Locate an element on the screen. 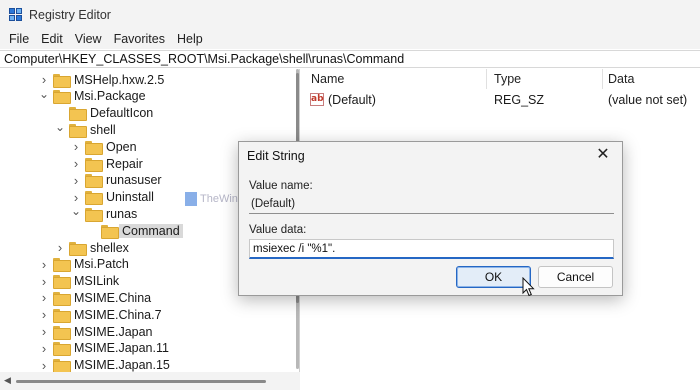 Image resolution: width=700 pixels, height=390 pixels. tree-item: › Uninstall is located at coordinates (112, 197).